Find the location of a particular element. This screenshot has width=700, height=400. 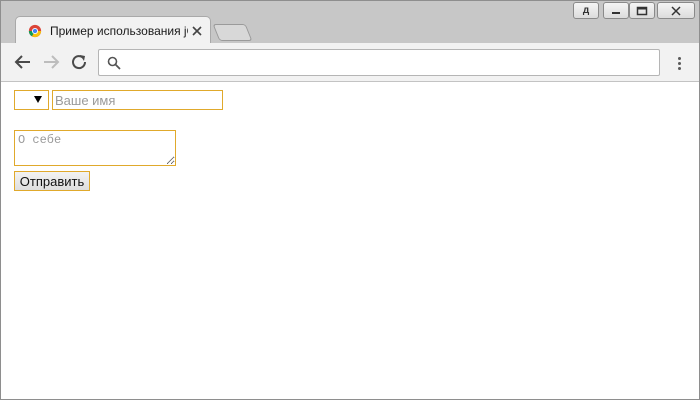

gender-select is located at coordinates (31, 100).